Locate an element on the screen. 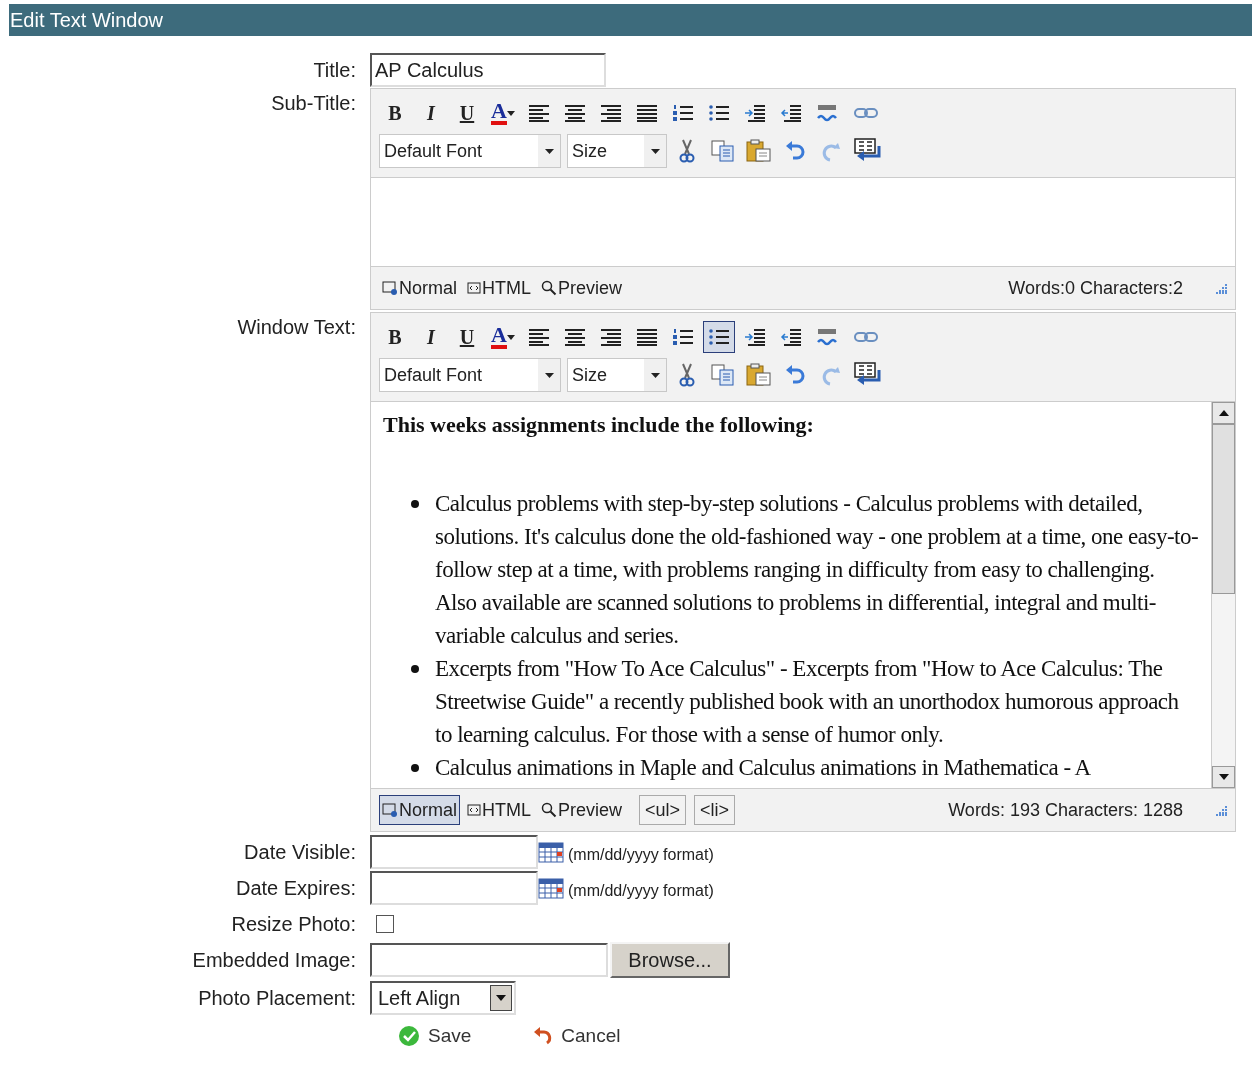 The height and width of the screenshot is (1071, 1252). field-label: Embedded Image: is located at coordinates (274, 960).